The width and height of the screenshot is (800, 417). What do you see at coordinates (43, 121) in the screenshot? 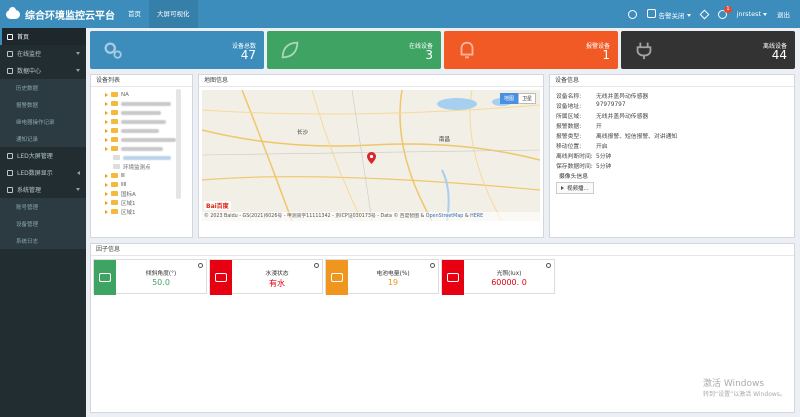
I see `sidebar-item-relay-log: 继电器操作记录` at bounding box center [43, 121].